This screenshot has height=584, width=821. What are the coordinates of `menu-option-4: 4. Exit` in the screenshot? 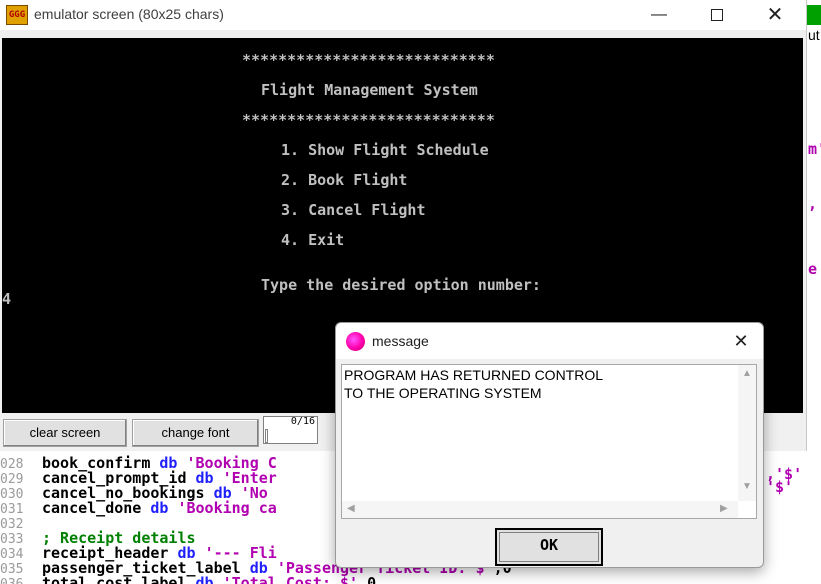 It's located at (313, 240).